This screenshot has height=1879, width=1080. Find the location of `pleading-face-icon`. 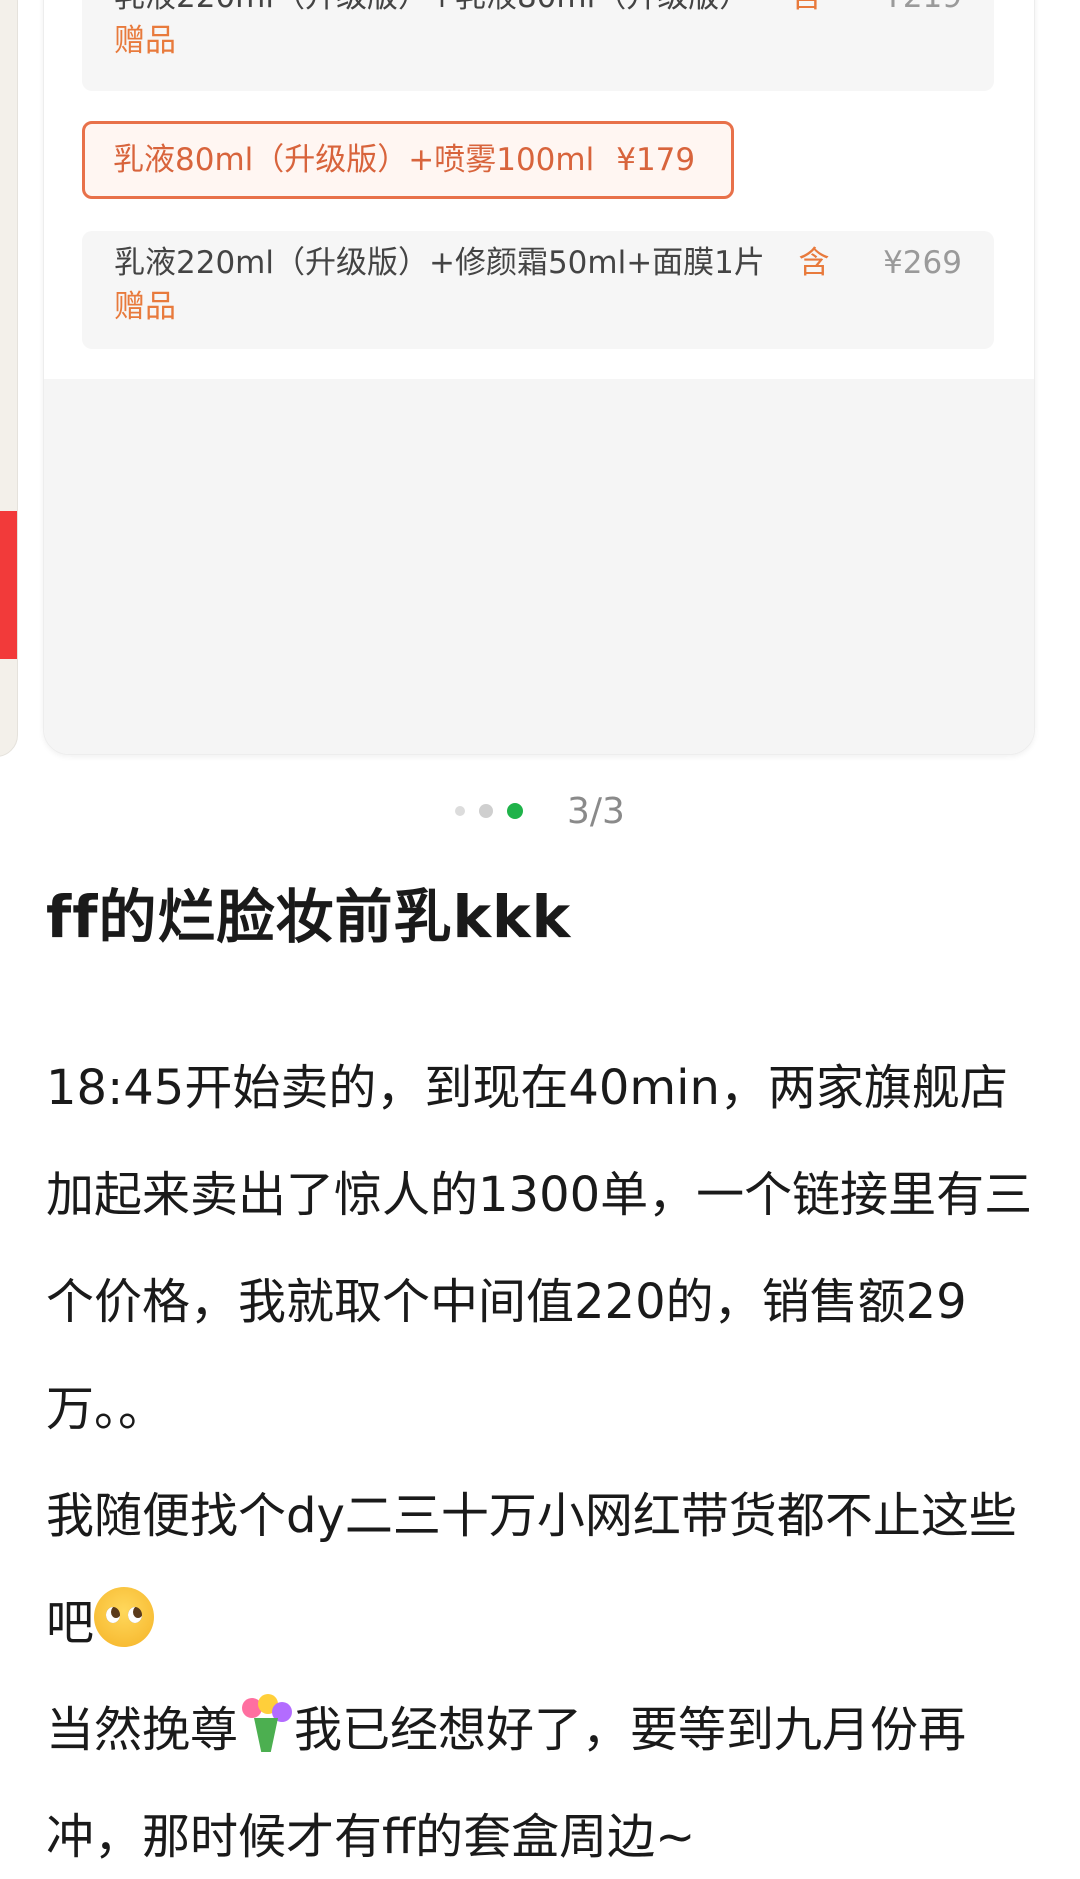

pleading-face-icon is located at coordinates (124, 1617).